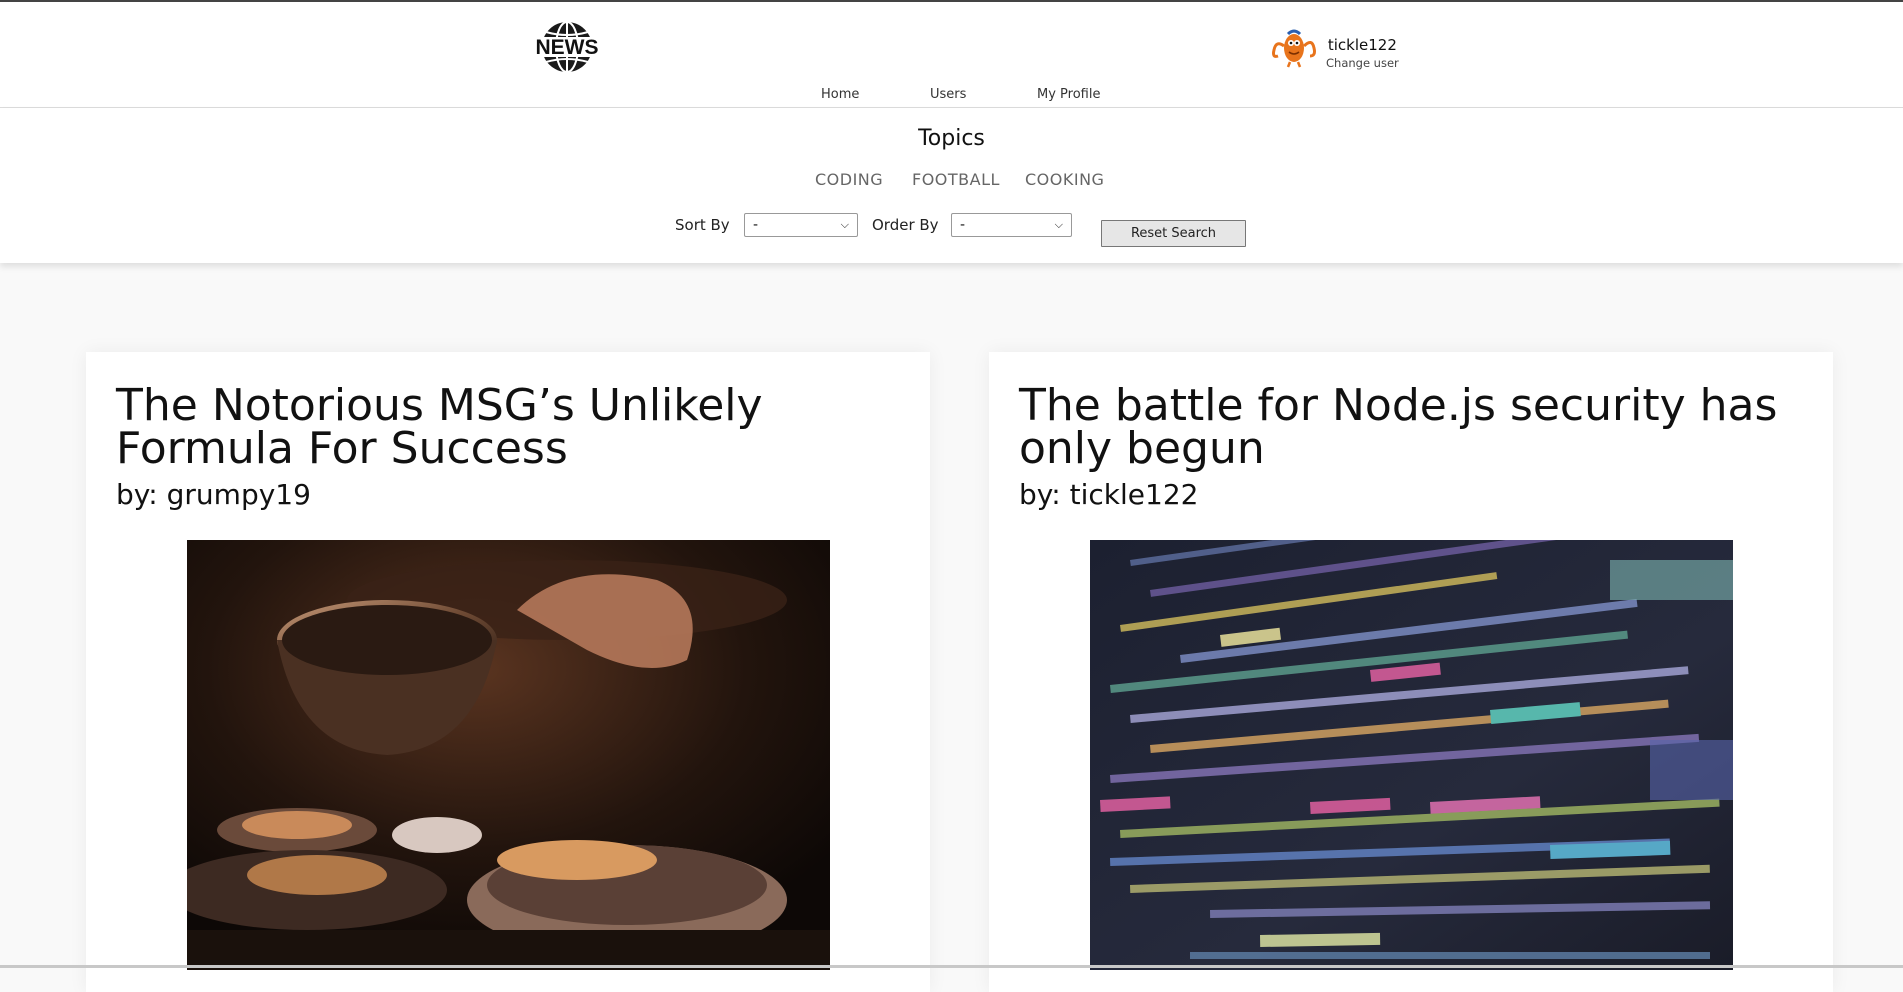 Image resolution: width=1903 pixels, height=992 pixels. What do you see at coordinates (702, 225) in the screenshot?
I see `sort-by-label: Sort By` at bounding box center [702, 225].